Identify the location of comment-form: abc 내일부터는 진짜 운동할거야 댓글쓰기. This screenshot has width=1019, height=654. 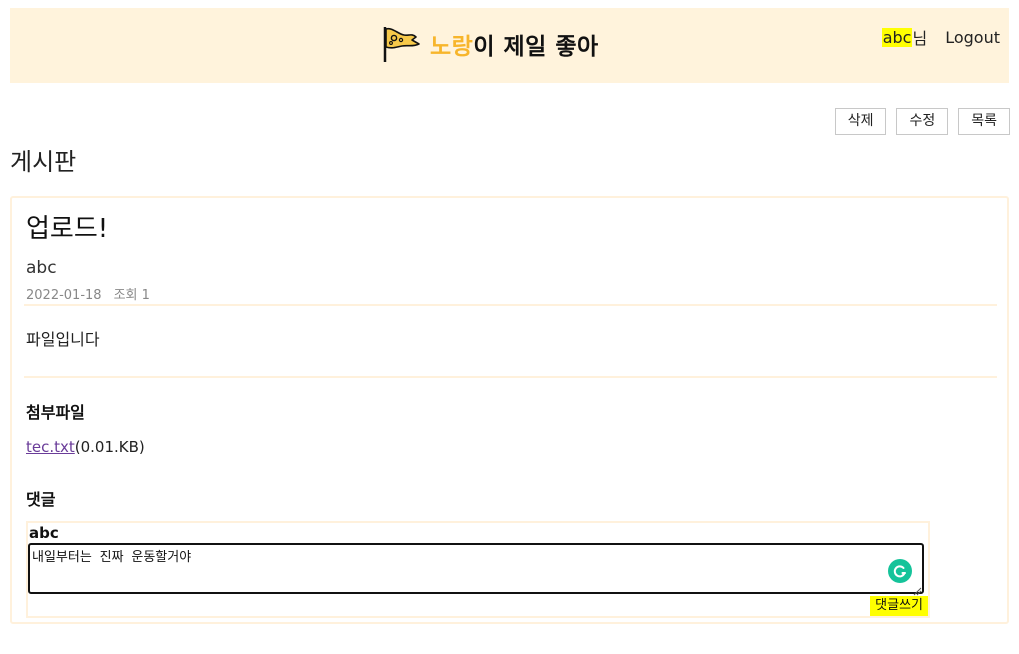
(478, 569).